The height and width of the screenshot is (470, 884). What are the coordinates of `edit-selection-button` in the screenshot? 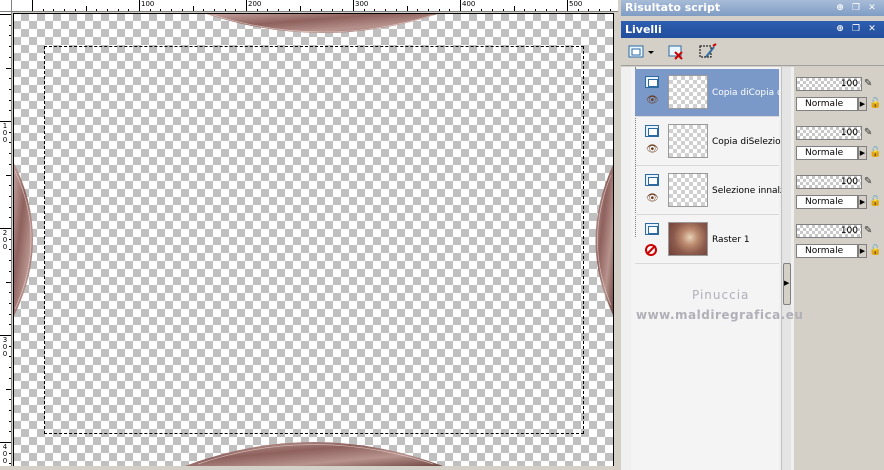 It's located at (707, 52).